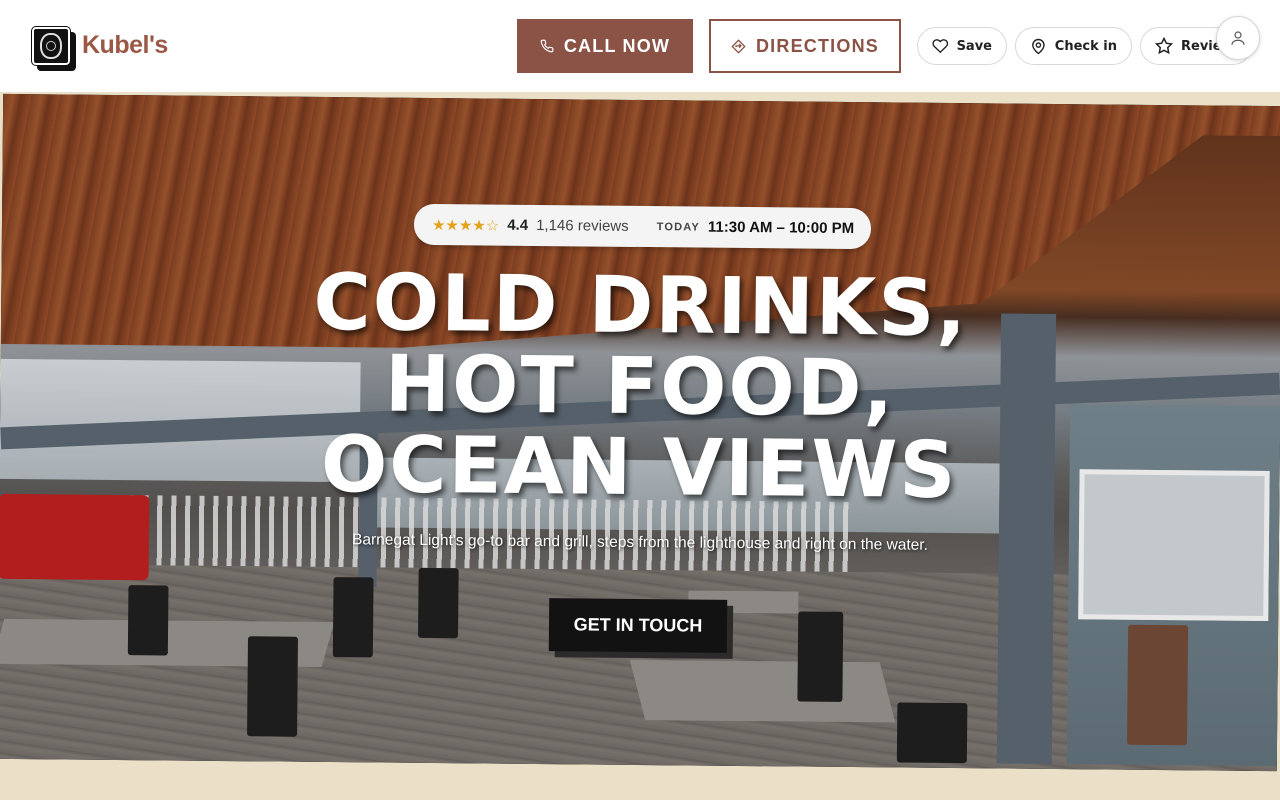 This screenshot has width=1280, height=800. I want to click on get-in-touch-button: GET IN TOUCH, so click(638, 625).